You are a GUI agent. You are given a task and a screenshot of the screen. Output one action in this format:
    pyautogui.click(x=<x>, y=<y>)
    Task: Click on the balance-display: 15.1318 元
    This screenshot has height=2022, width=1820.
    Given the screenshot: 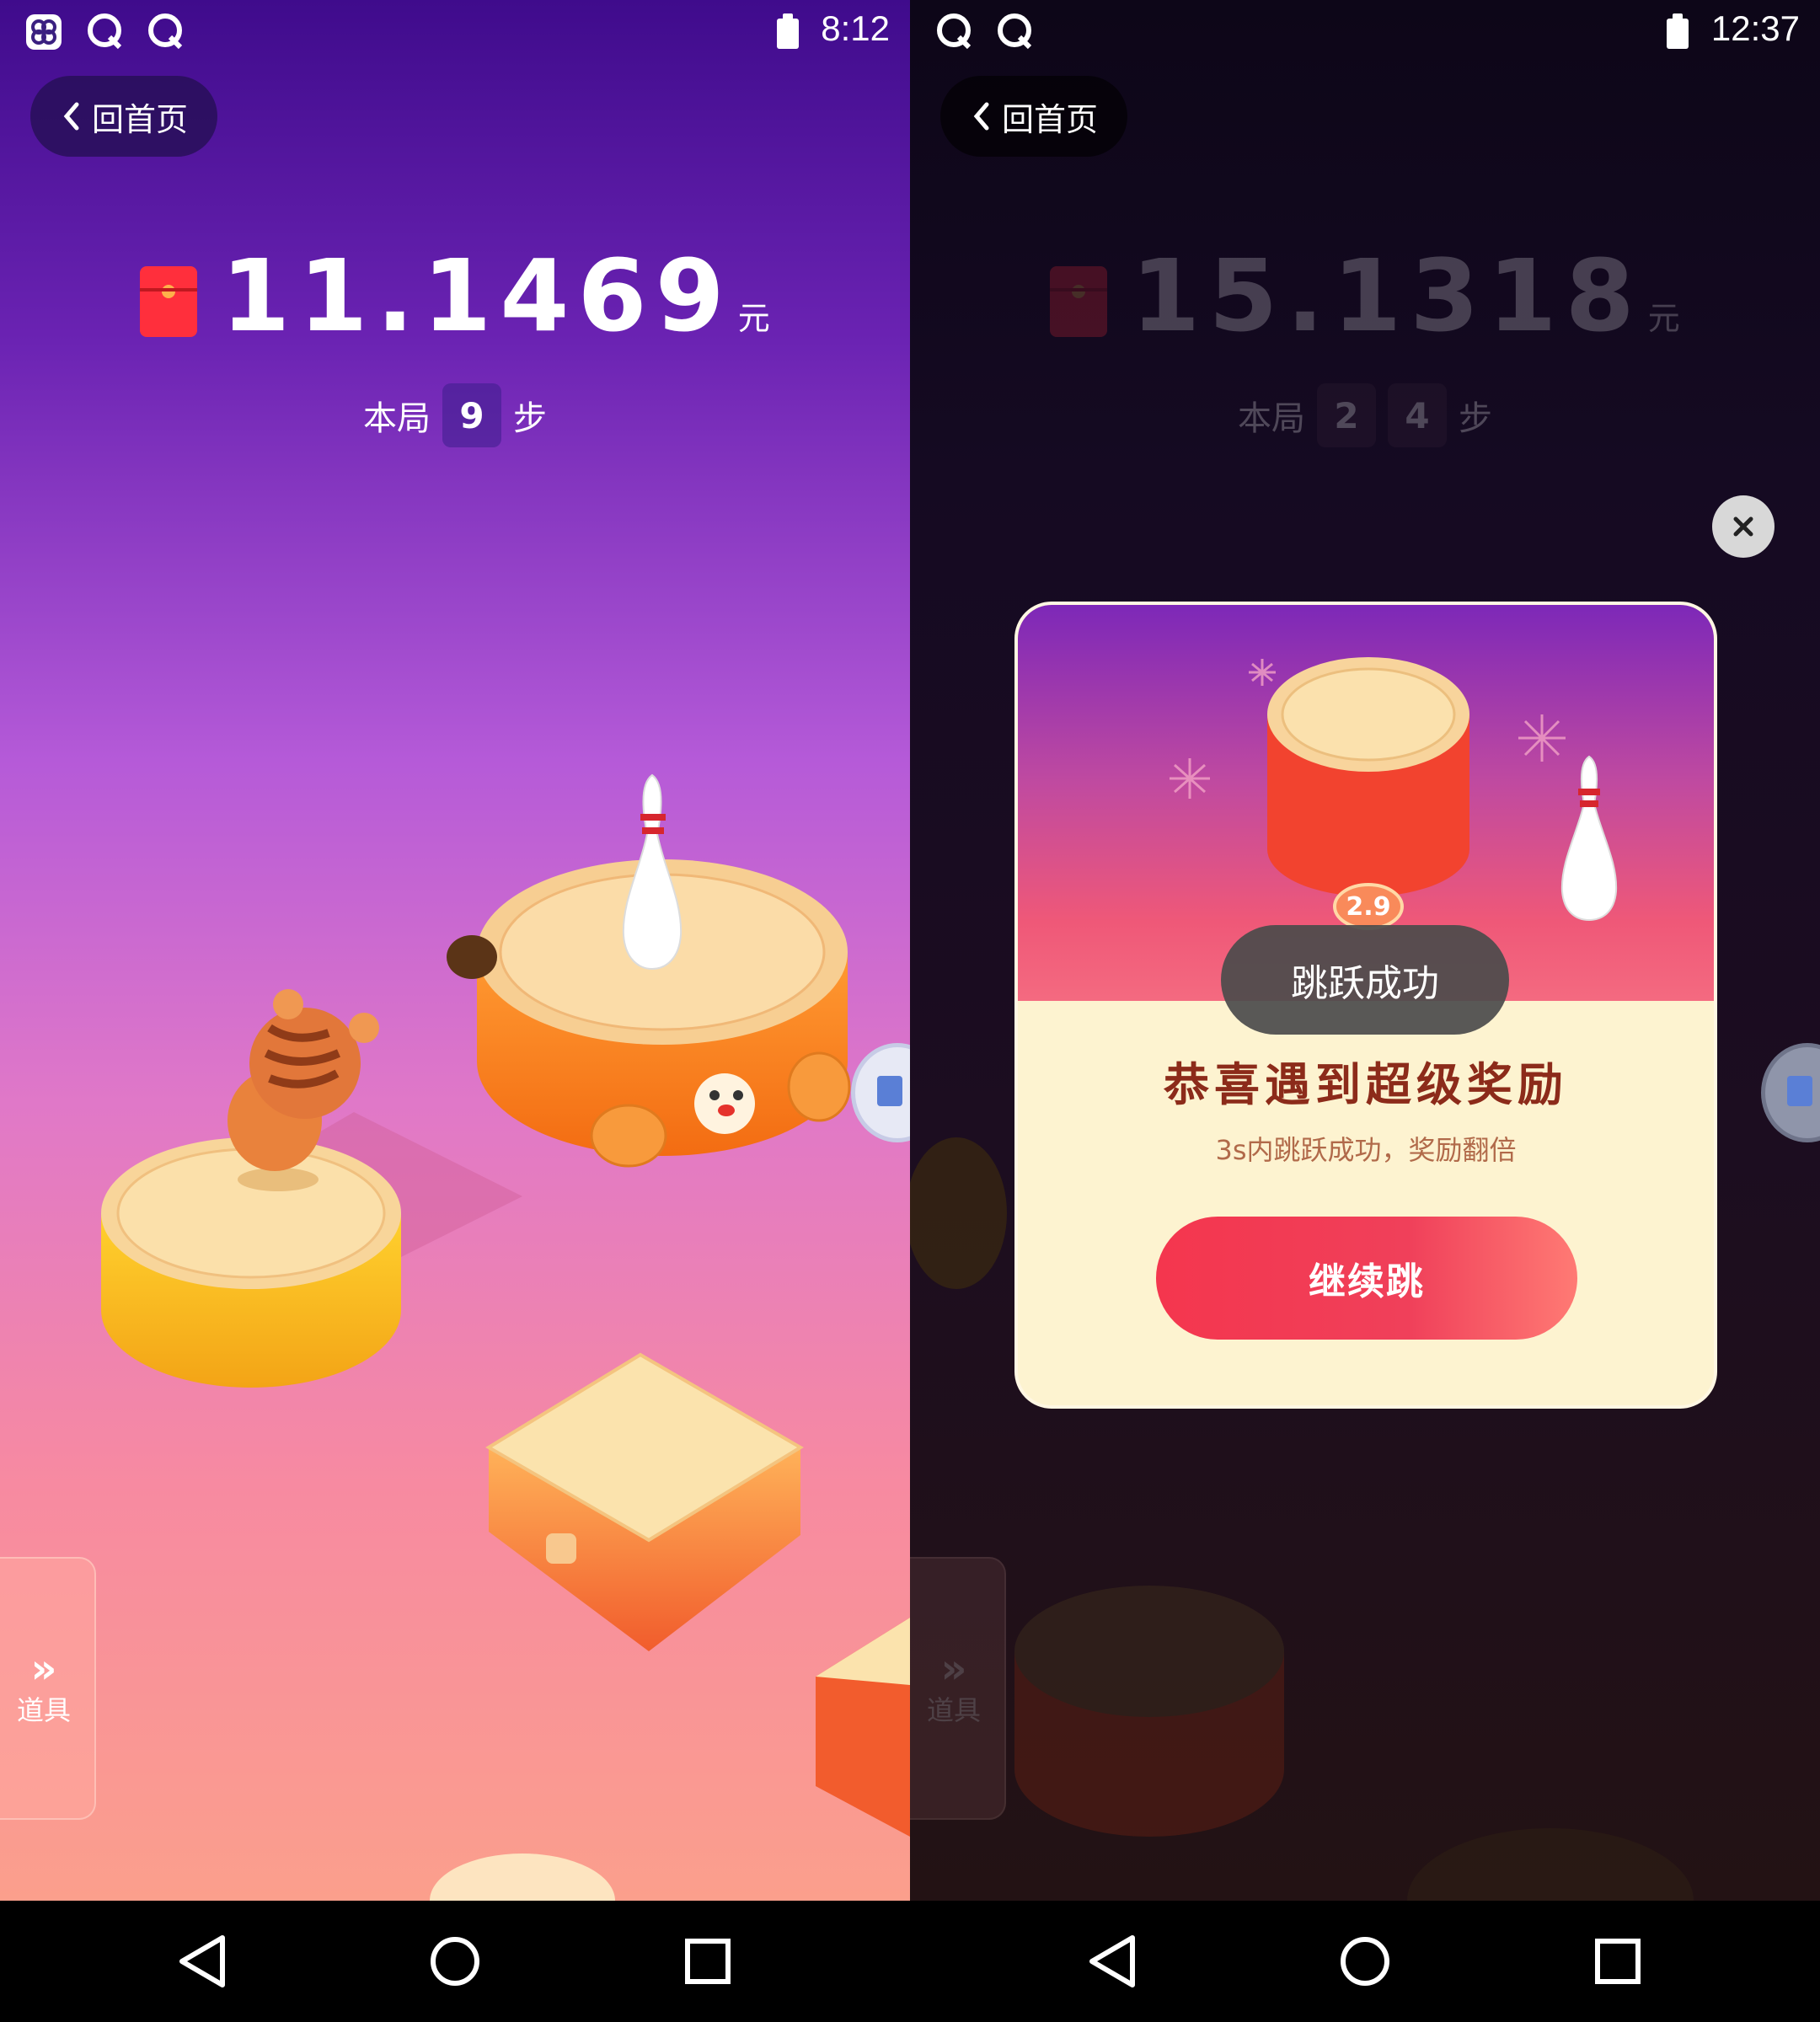 What is the action you would take?
    pyautogui.click(x=1365, y=294)
    